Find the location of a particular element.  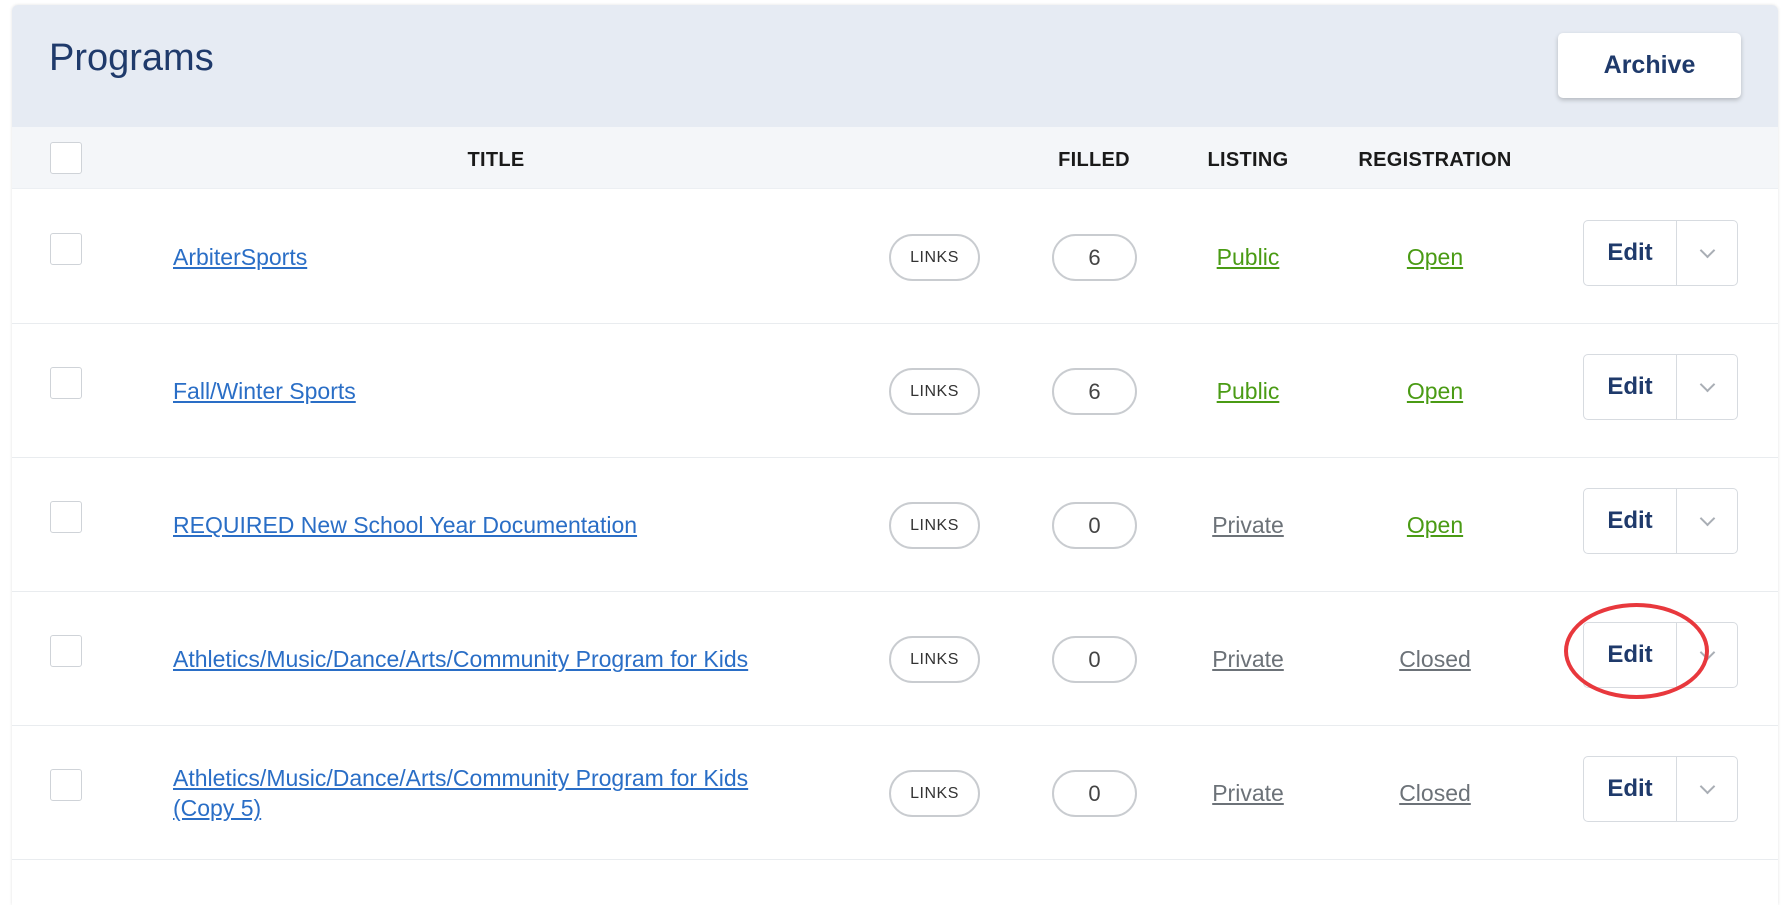

select-all-checkbox is located at coordinates (66, 158).